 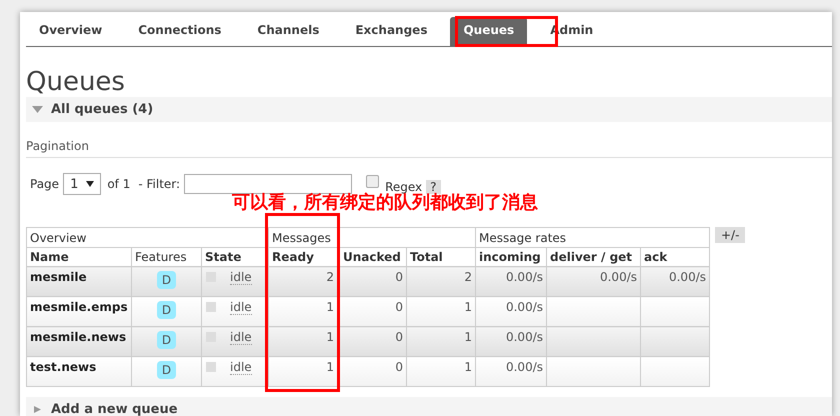 I want to click on page-label: Page, so click(x=45, y=184).